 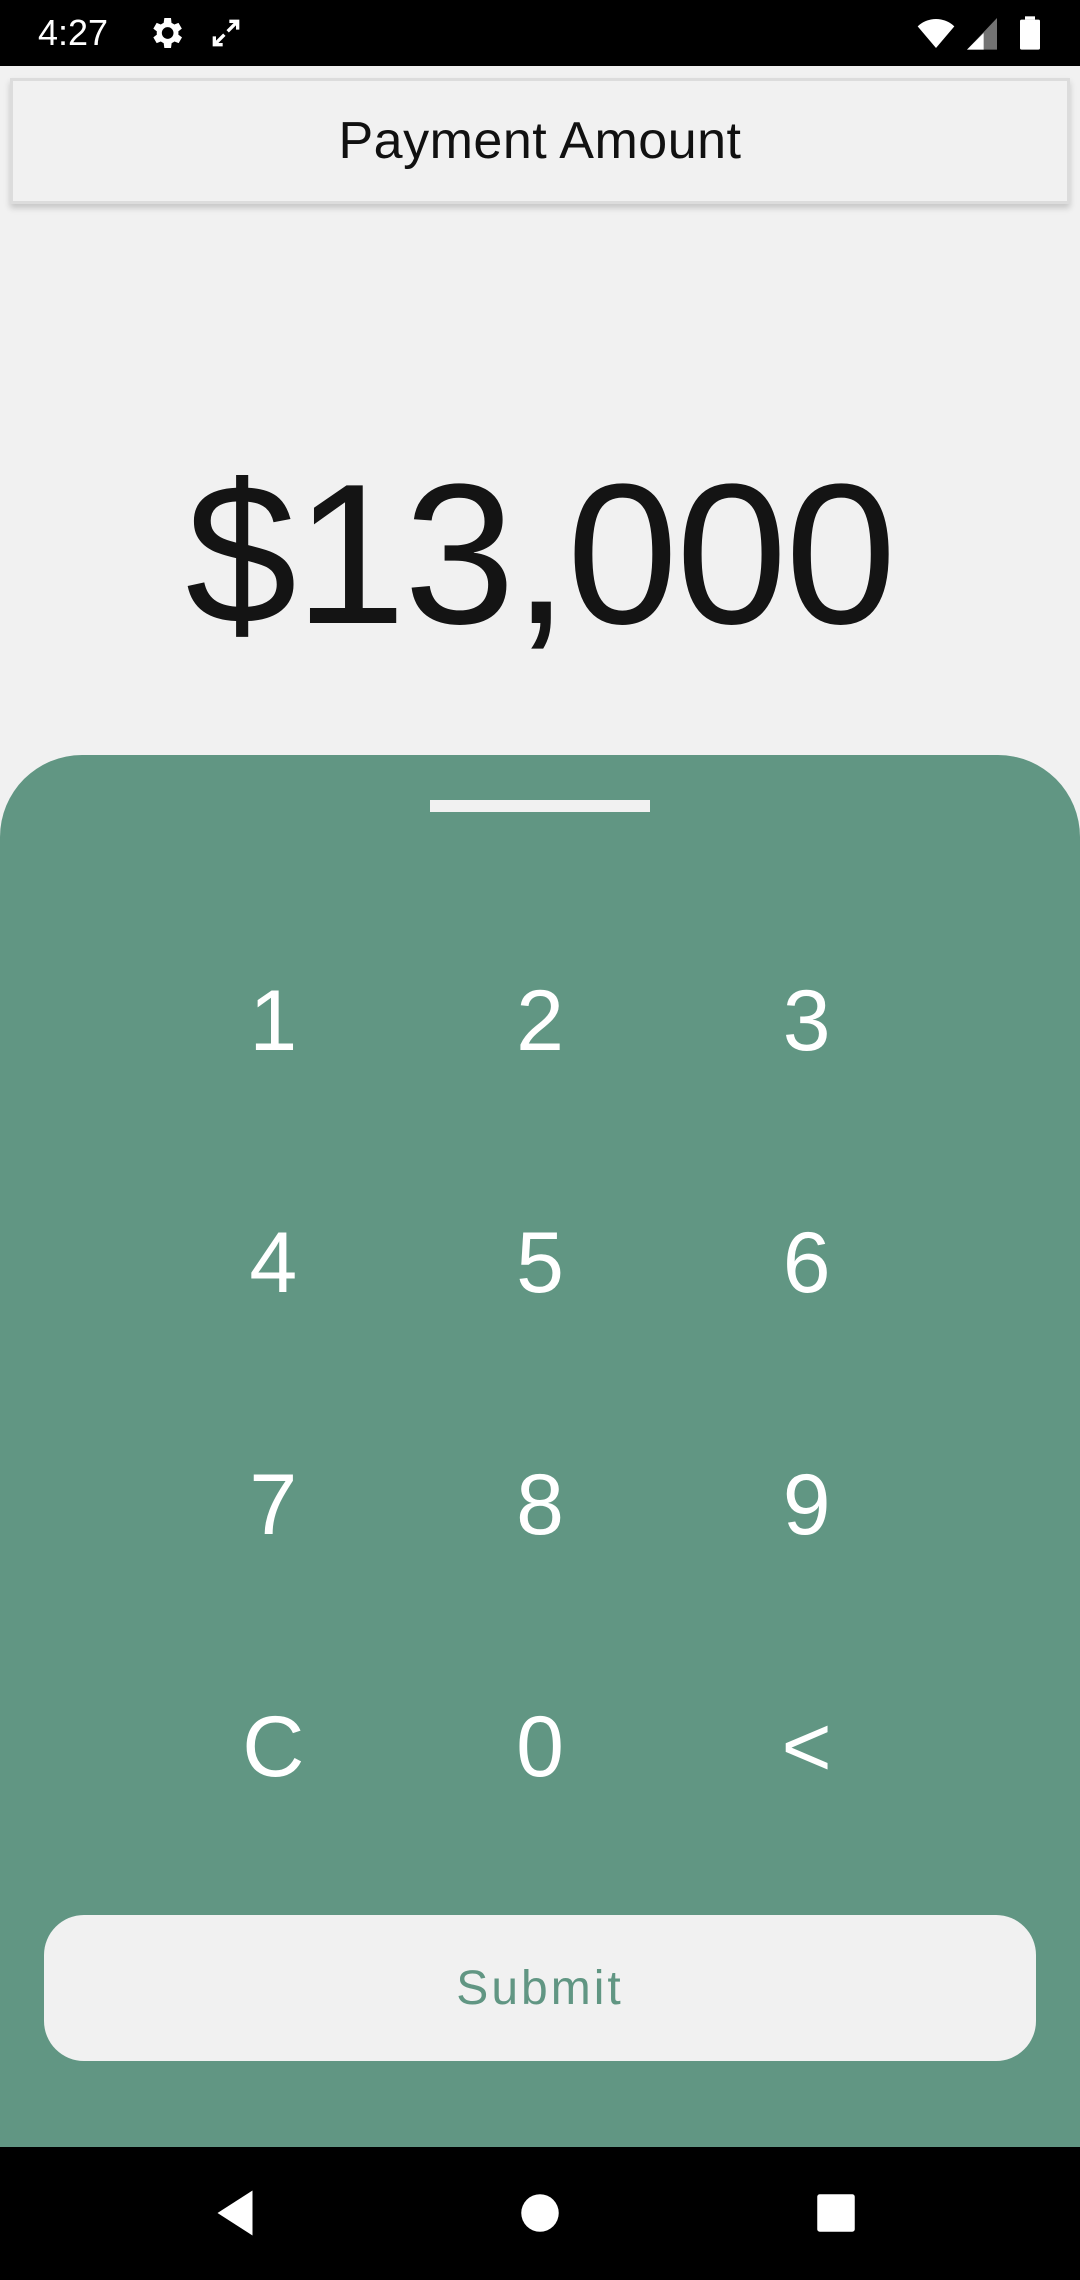 I want to click on key-9: 9, so click(x=806, y=1505).